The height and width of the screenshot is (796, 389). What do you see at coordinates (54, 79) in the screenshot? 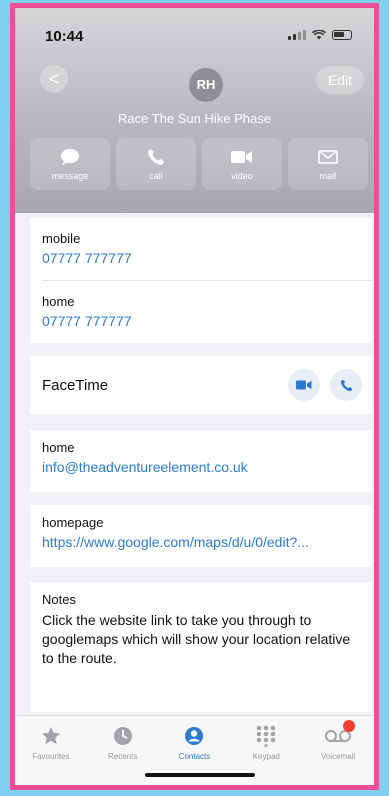
I see `back-button: <` at bounding box center [54, 79].